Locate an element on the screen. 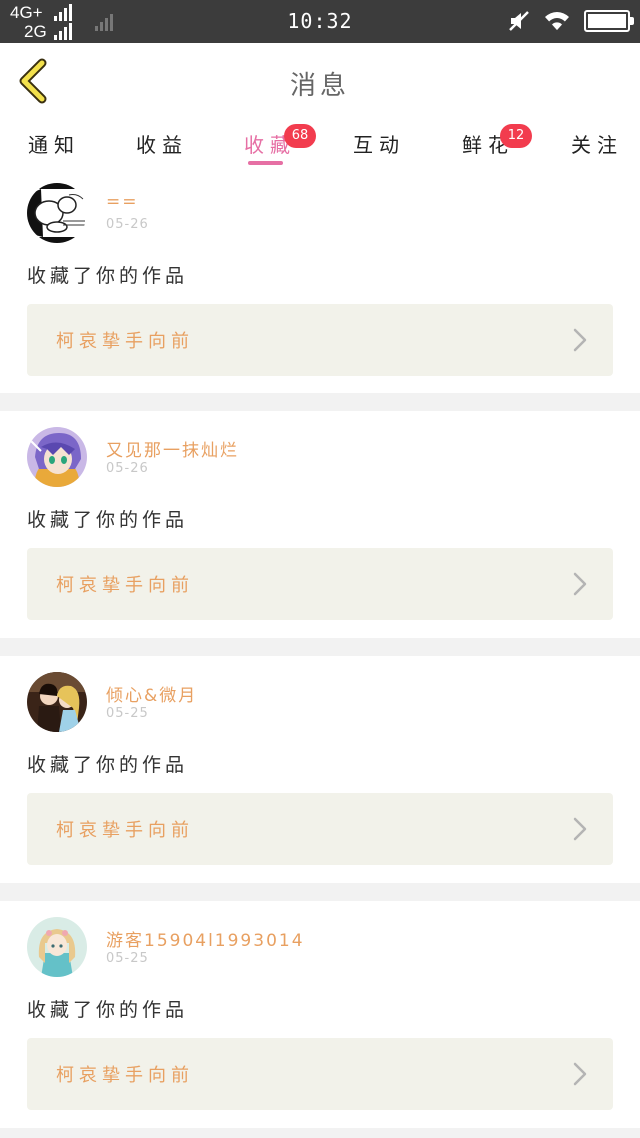 Image resolution: width=640 pixels, height=1138 pixels. app-header: 消息 is located at coordinates (320, 81).